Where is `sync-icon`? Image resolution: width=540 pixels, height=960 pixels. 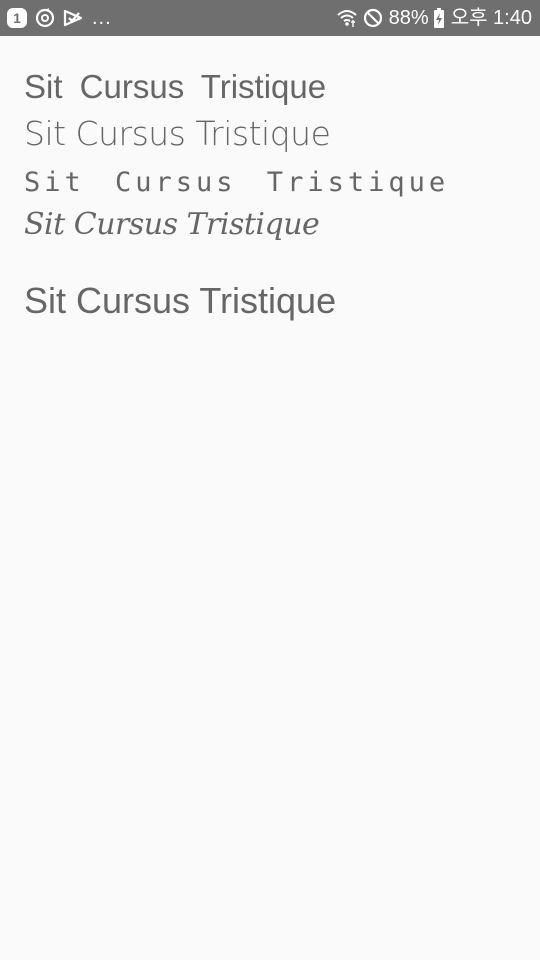 sync-icon is located at coordinates (45, 18).